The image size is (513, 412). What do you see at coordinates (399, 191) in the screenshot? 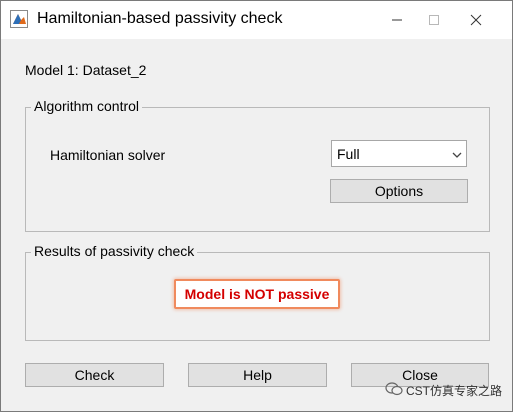
I see `options-button: Options` at bounding box center [399, 191].